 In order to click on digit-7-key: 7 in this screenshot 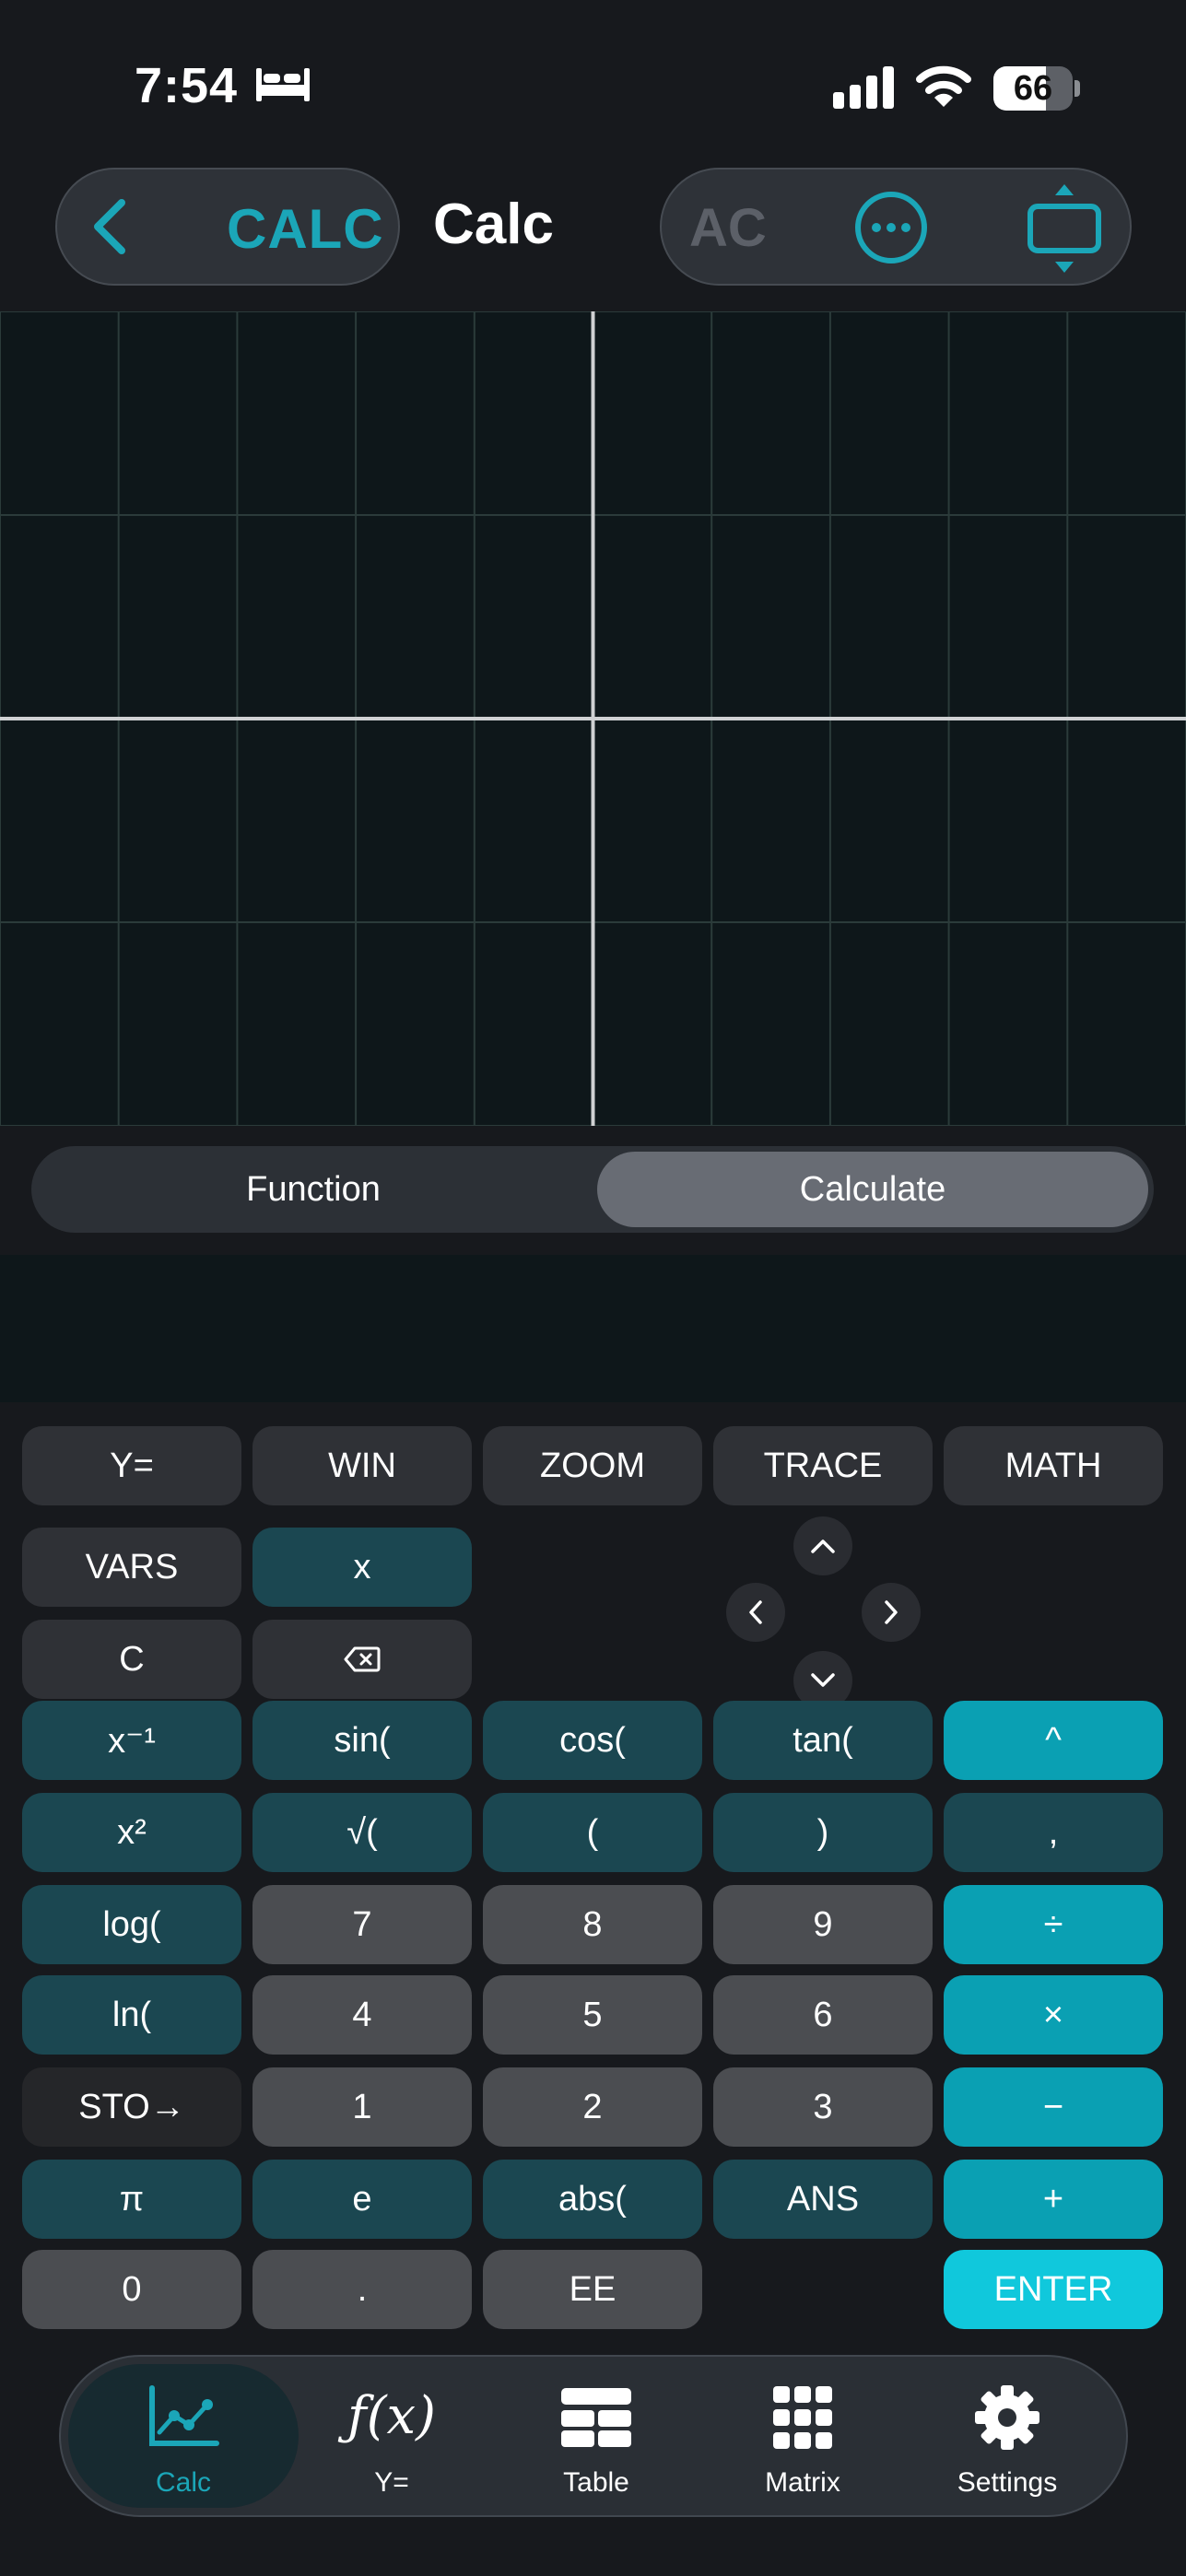, I will do `click(362, 1924)`.